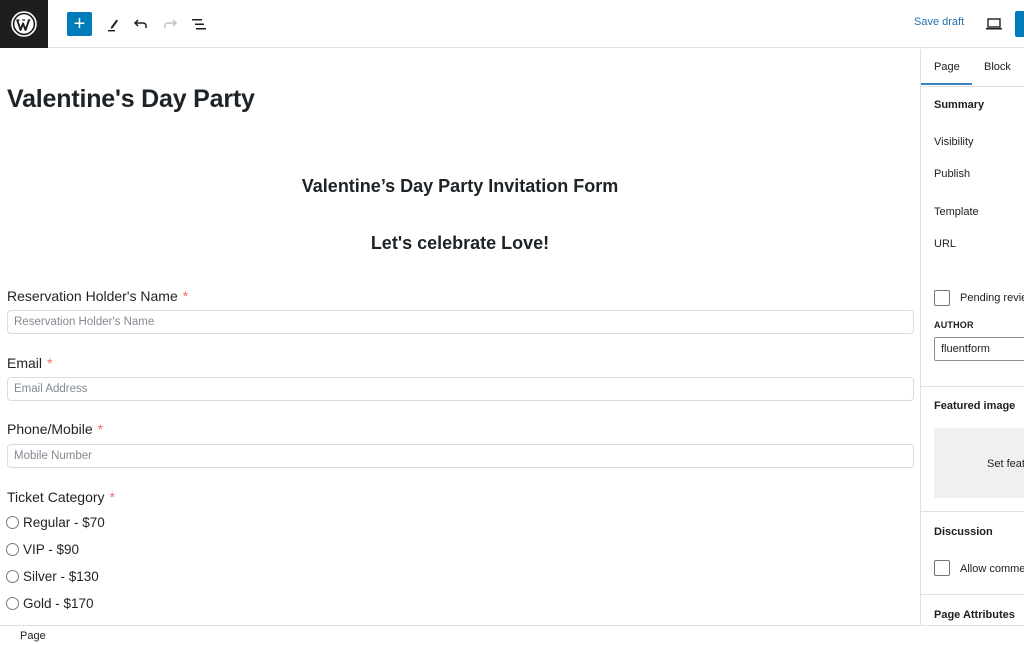 This screenshot has height=645, width=1024. I want to click on tools-button, so click(113, 24).